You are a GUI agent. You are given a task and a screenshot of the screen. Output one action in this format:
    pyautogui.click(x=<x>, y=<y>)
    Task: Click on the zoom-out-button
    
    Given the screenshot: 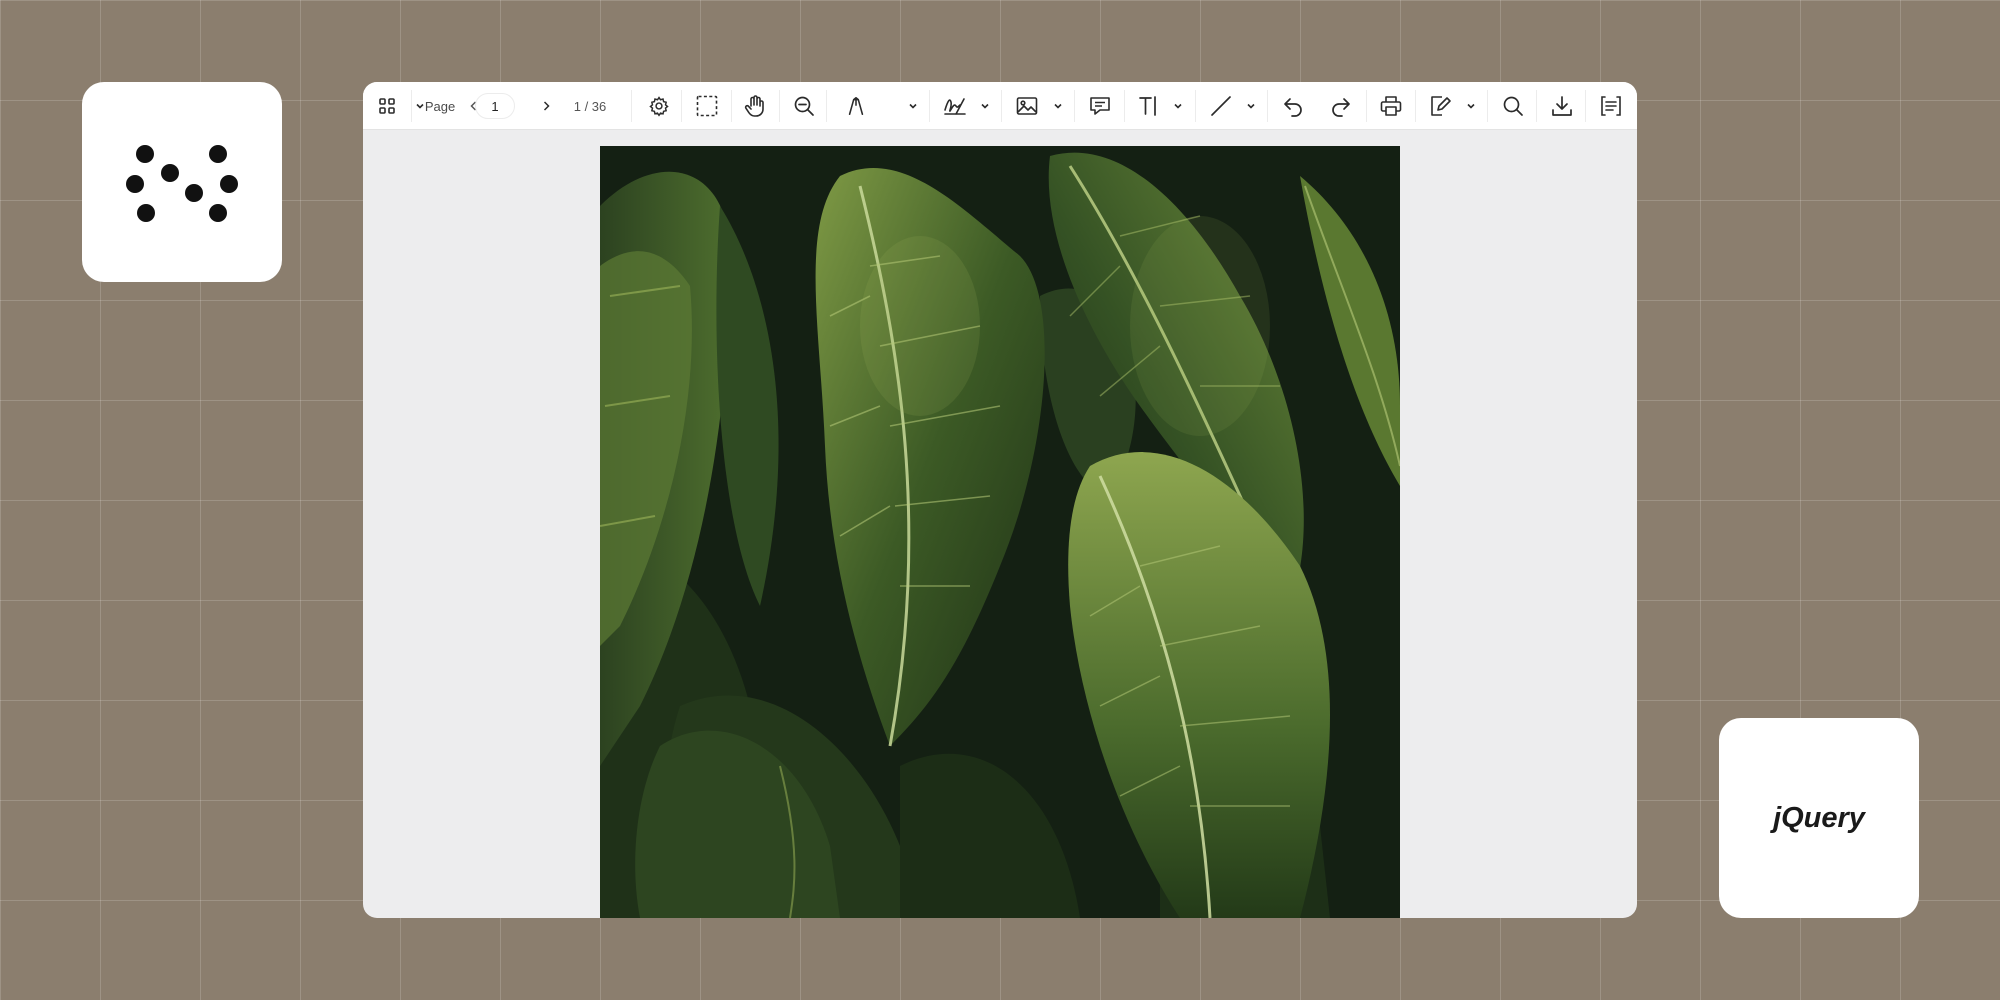 What is the action you would take?
    pyautogui.click(x=804, y=106)
    